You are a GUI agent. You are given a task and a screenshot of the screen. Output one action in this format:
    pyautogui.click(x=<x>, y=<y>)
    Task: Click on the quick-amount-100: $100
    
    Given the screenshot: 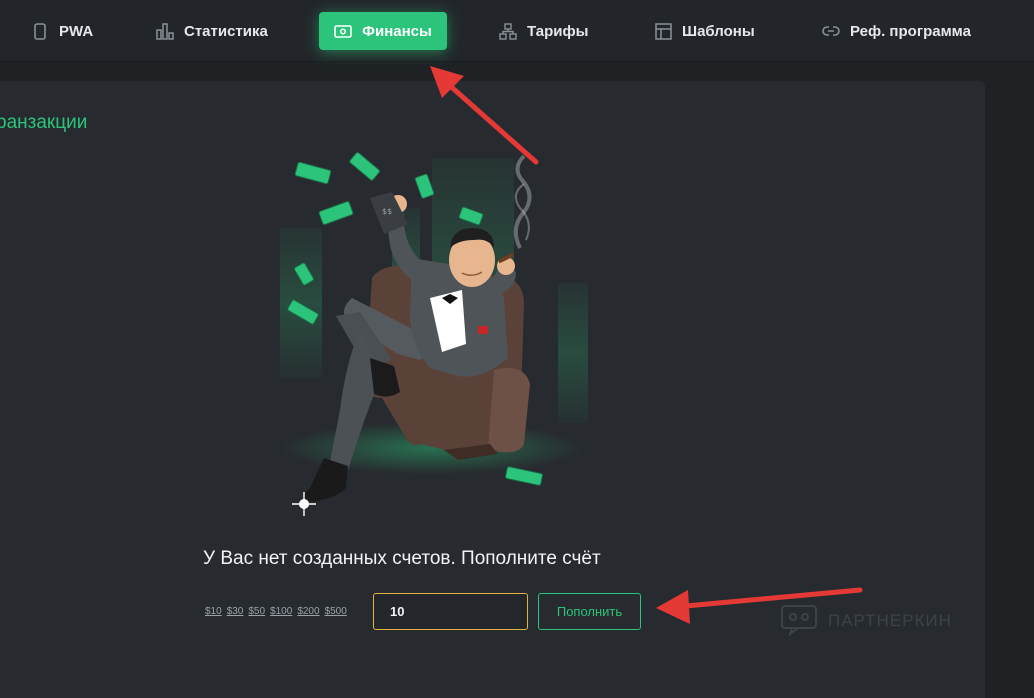 What is the action you would take?
    pyautogui.click(x=281, y=611)
    